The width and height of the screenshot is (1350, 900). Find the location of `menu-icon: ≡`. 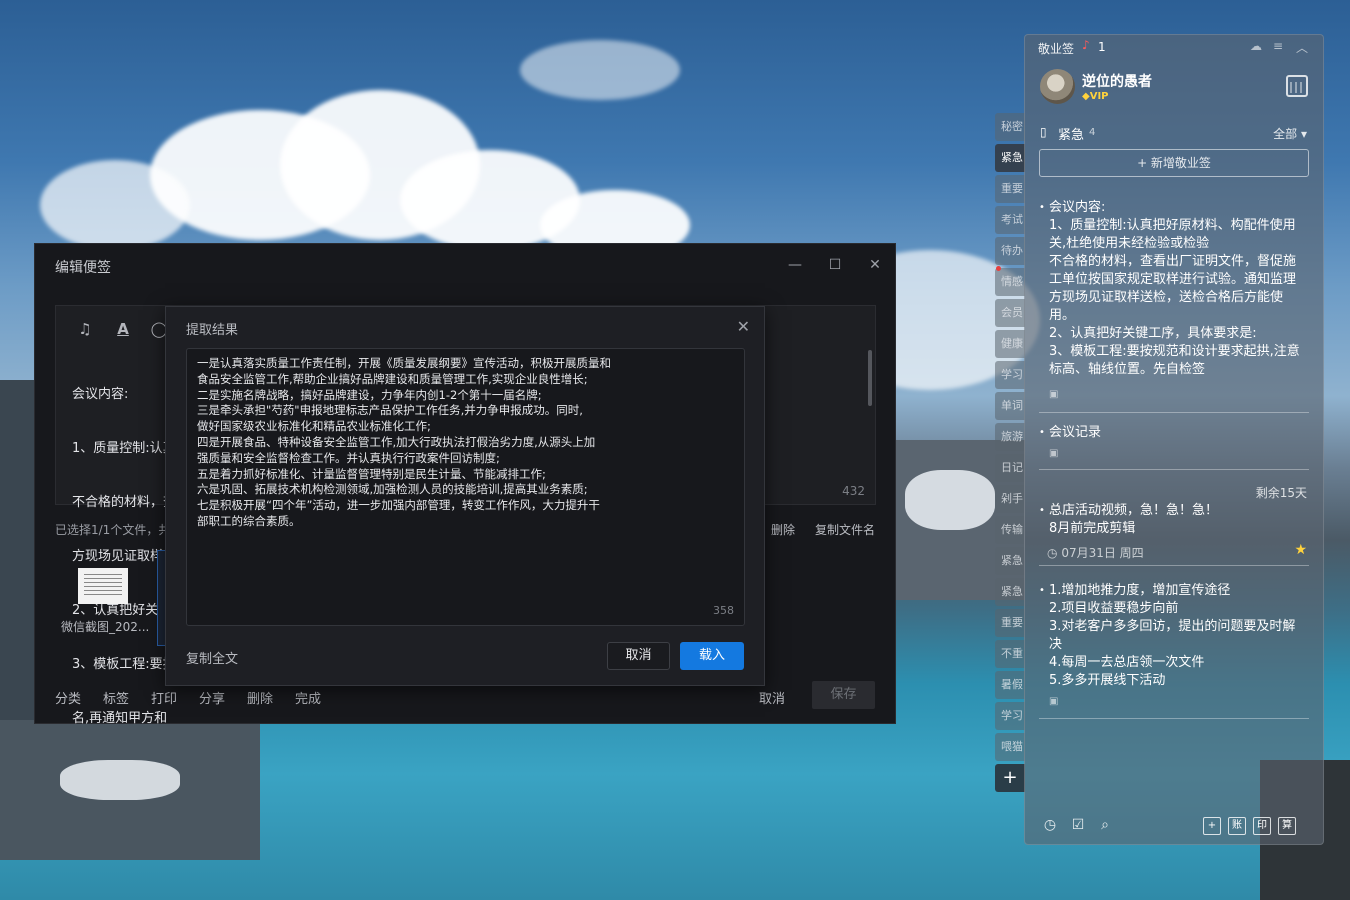

menu-icon: ≡ is located at coordinates (1278, 46).